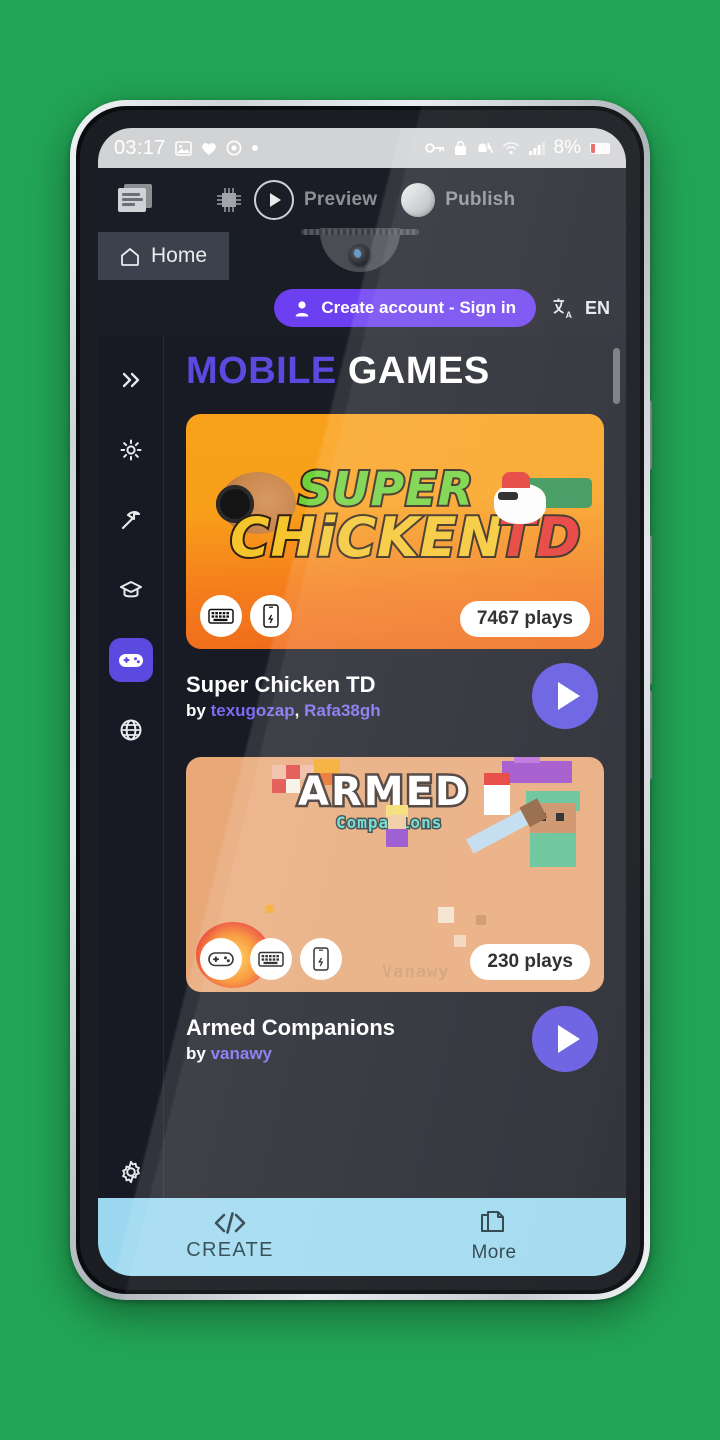 The image size is (720, 1440). Describe the element at coordinates (524, 619) in the screenshot. I see `play-count-badge: 7467 plays` at that location.